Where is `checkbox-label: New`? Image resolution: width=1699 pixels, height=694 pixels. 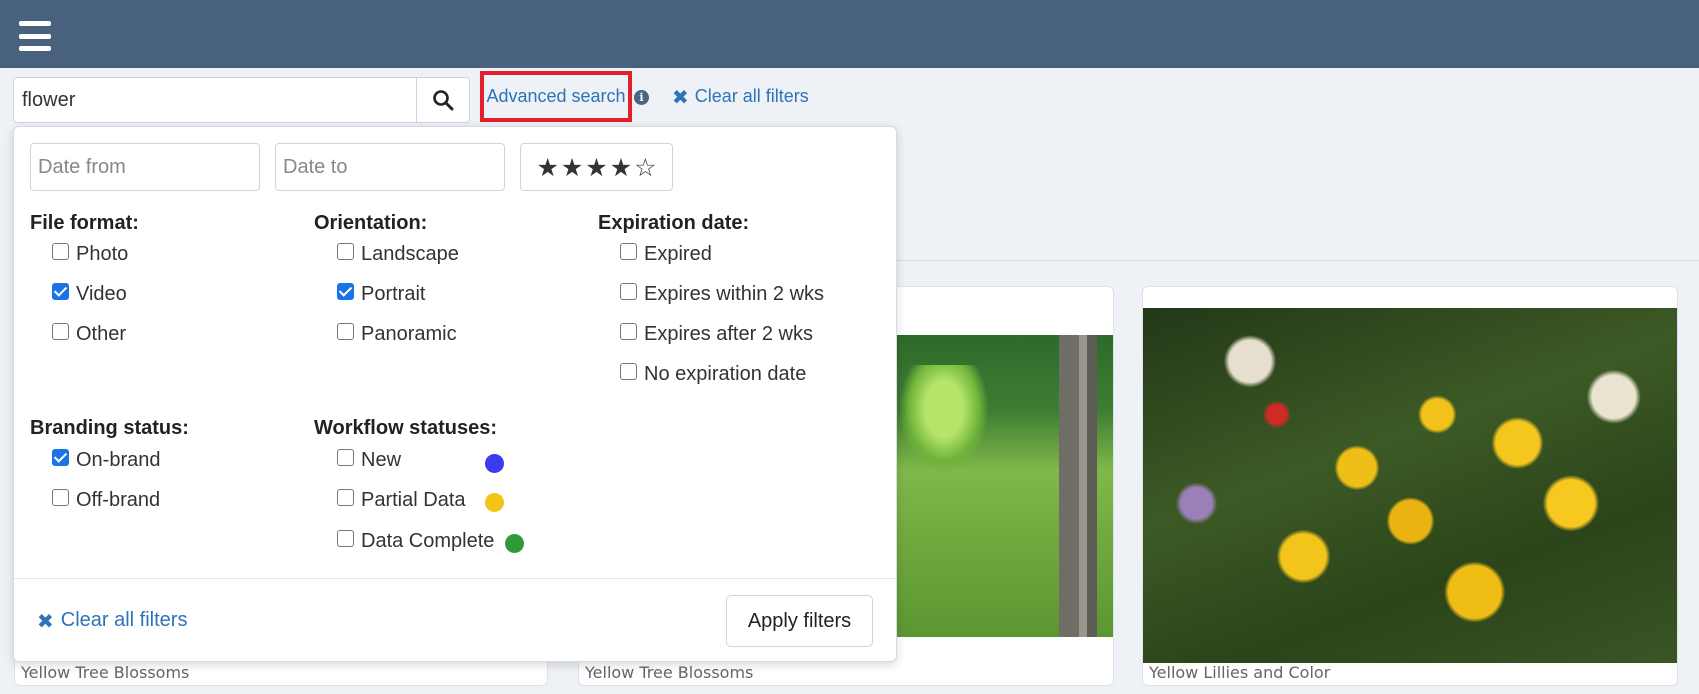
checkbox-label: New is located at coordinates (381, 460).